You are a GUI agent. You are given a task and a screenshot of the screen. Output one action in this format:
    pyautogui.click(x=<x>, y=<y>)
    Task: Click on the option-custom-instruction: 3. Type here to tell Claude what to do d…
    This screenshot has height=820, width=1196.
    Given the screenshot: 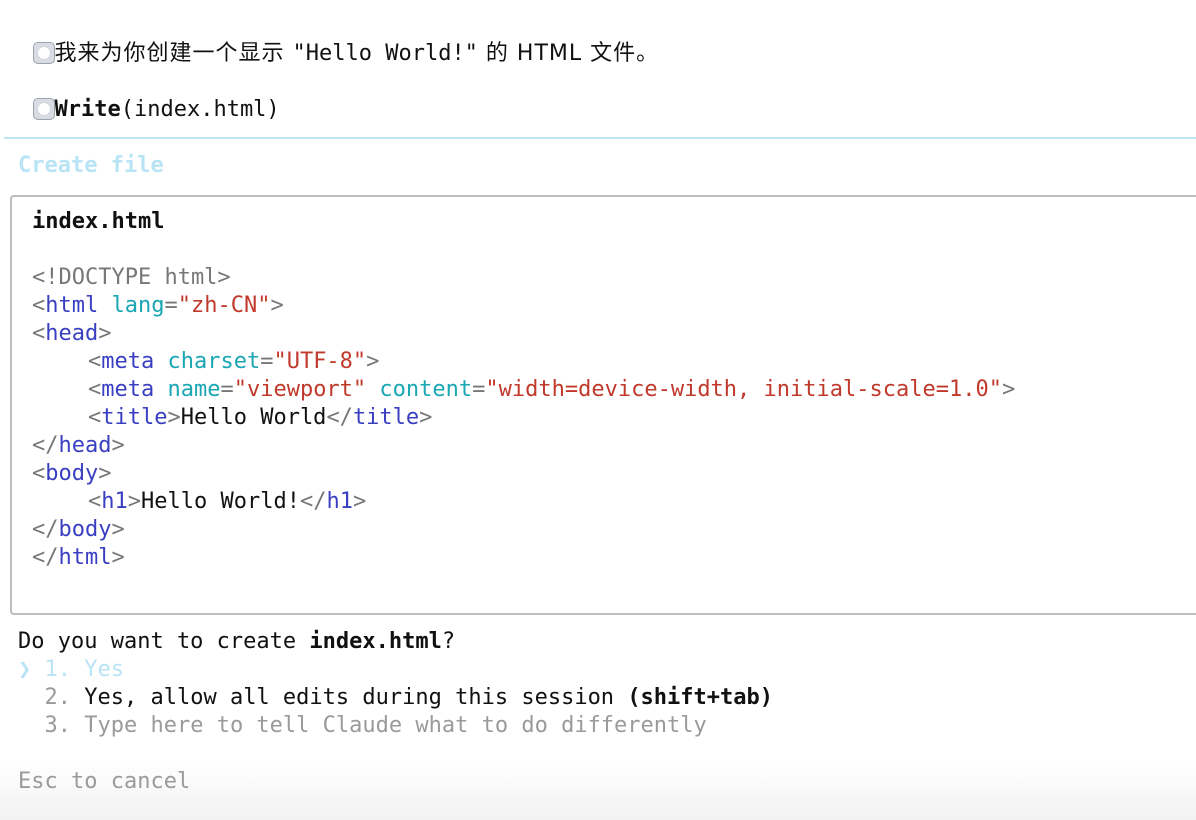 What is the action you would take?
    pyautogui.click(x=362, y=726)
    